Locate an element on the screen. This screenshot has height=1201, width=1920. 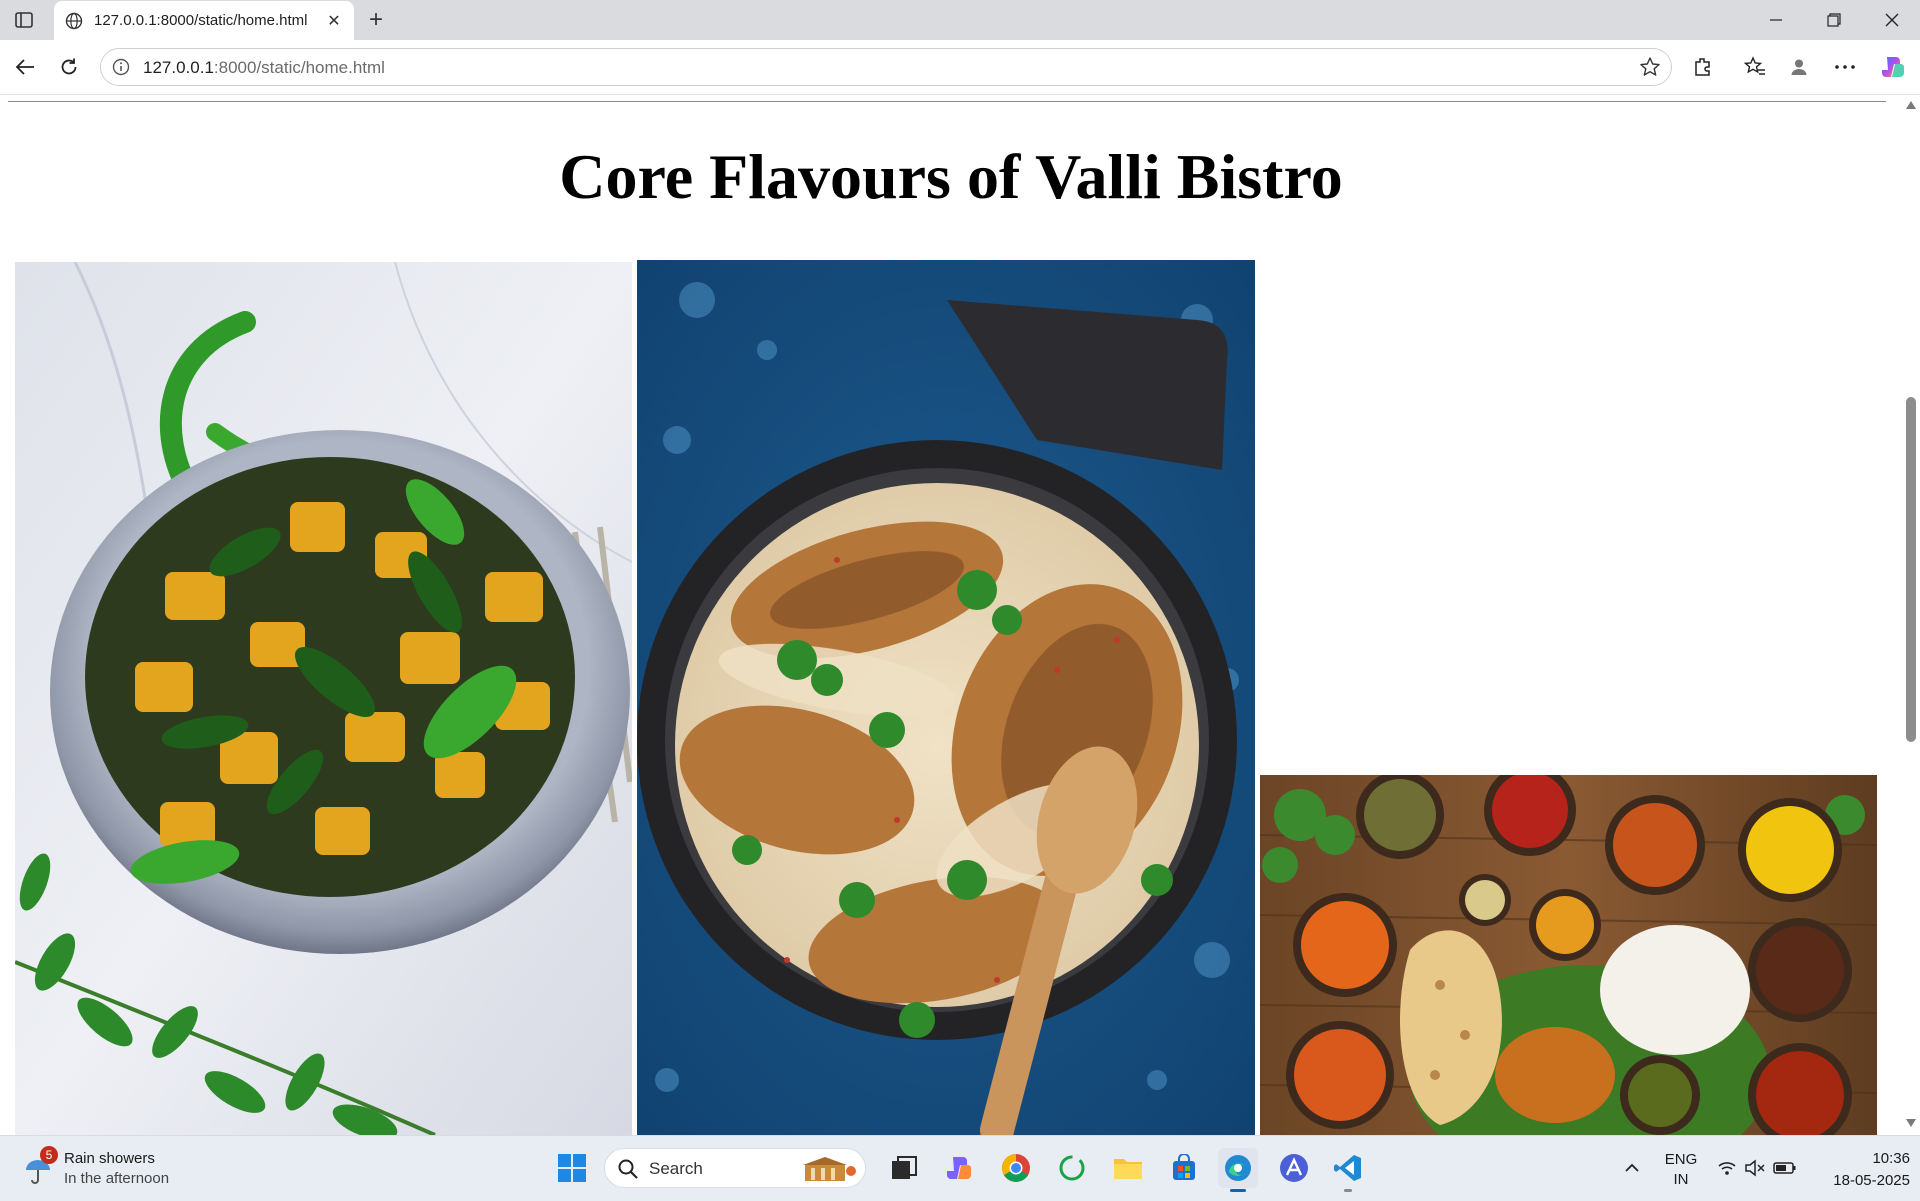
scroll-up-icon is located at coordinates (1911, 105).